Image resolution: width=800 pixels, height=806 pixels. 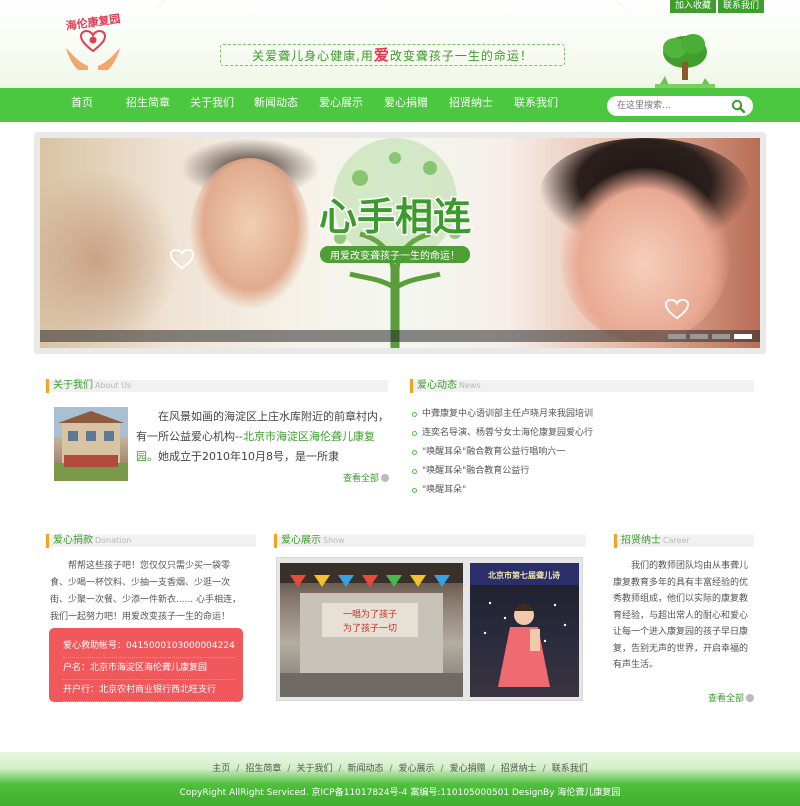 I want to click on donation-title-en: Donation, so click(x=113, y=540).